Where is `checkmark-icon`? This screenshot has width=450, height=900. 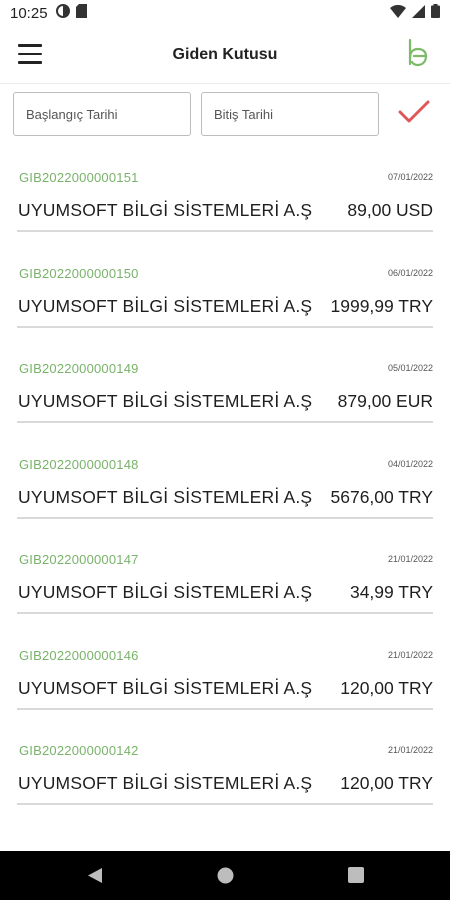
checkmark-icon is located at coordinates (414, 114).